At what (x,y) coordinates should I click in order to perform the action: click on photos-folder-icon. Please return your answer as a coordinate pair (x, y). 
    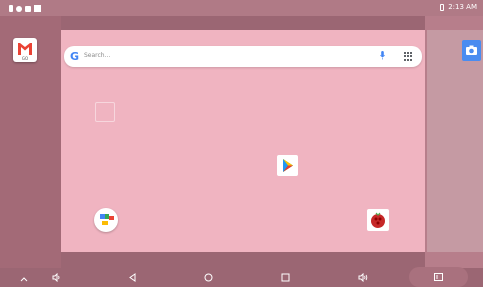
    Looking at the image, I should click on (107, 219).